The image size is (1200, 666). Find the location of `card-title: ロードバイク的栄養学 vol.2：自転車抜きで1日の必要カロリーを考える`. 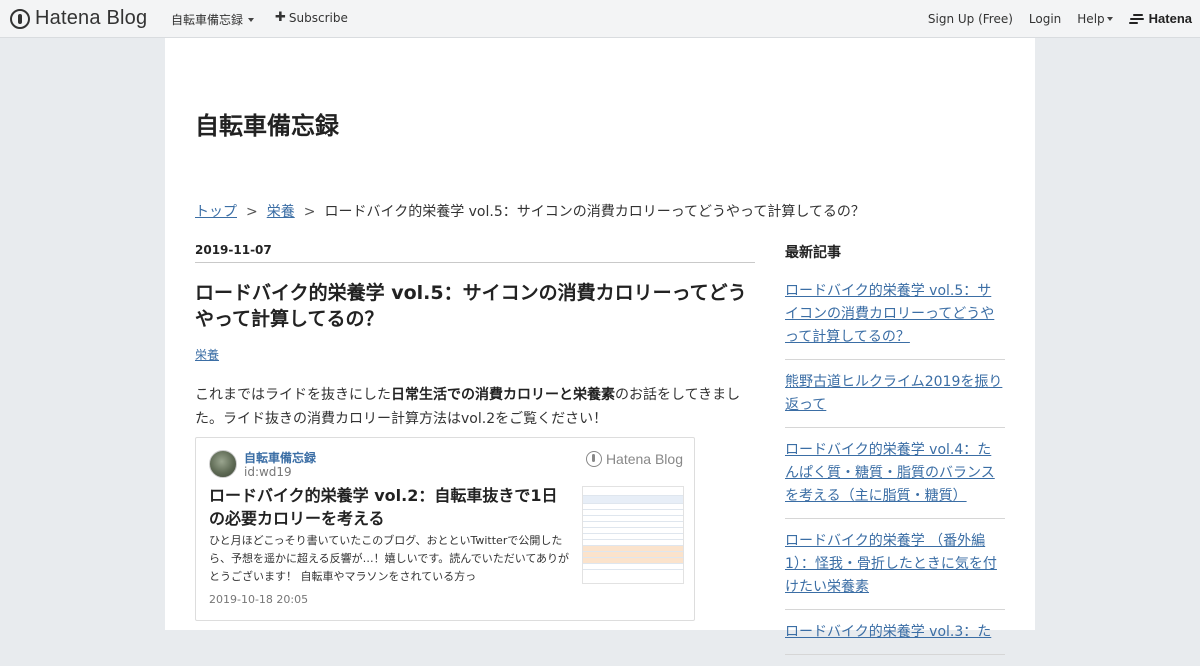

card-title: ロードバイク的栄養学 vol.2：自転車抜きで1日の必要カロリーを考える is located at coordinates (390, 507).